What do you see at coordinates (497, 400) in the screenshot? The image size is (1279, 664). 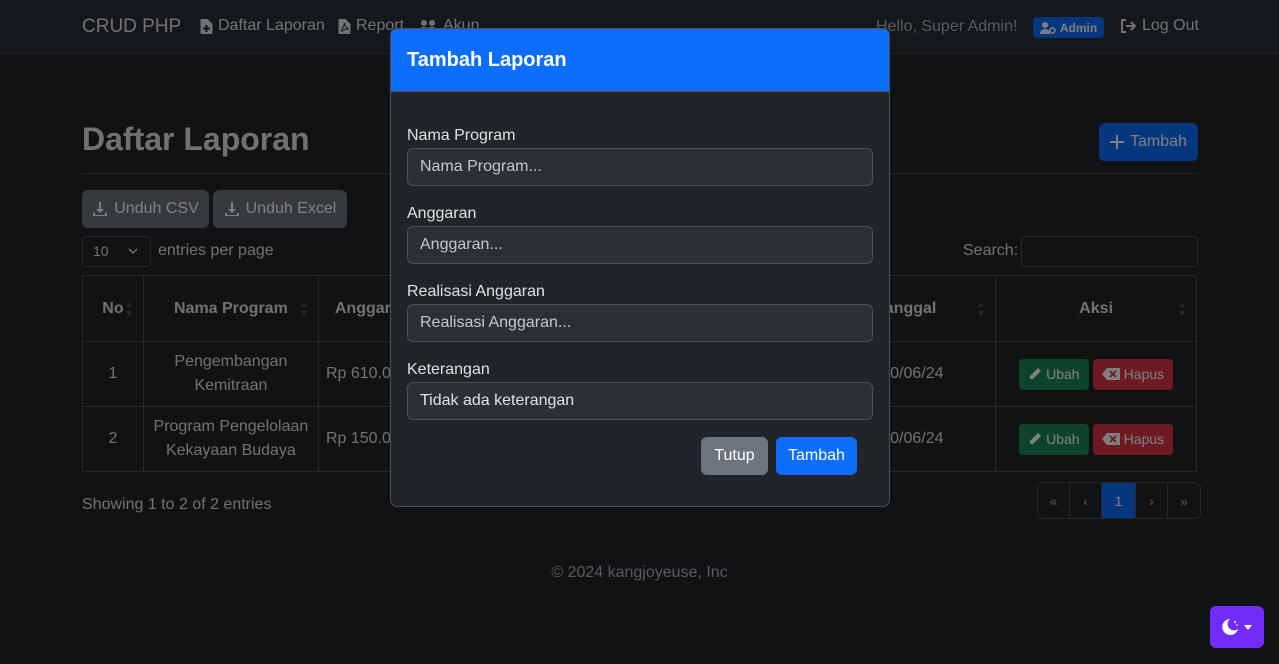 I see `keterangan-value: Tidak ada keterangan` at bounding box center [497, 400].